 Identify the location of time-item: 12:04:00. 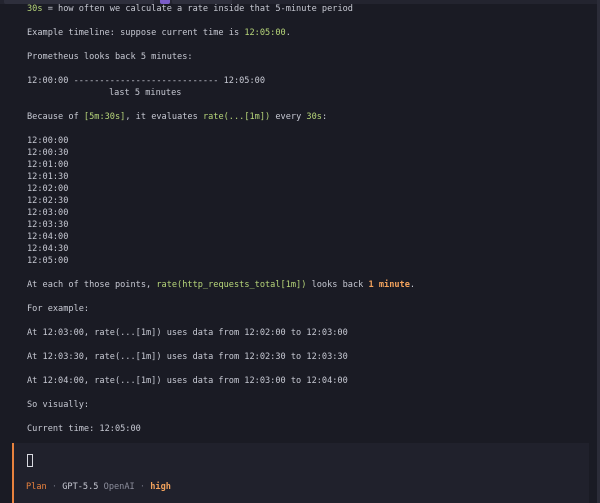
(48, 237).